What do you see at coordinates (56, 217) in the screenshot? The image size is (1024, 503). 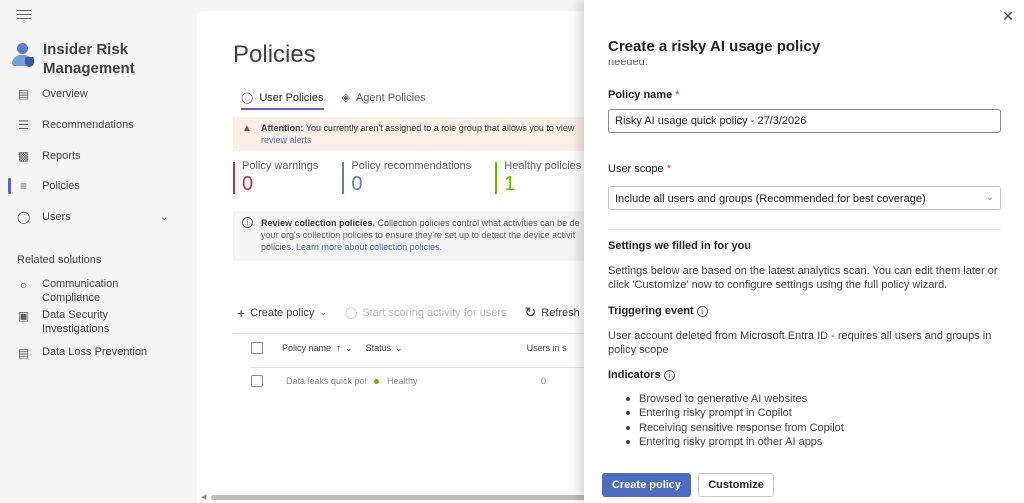 I see `nav-item-label: Users` at bounding box center [56, 217].